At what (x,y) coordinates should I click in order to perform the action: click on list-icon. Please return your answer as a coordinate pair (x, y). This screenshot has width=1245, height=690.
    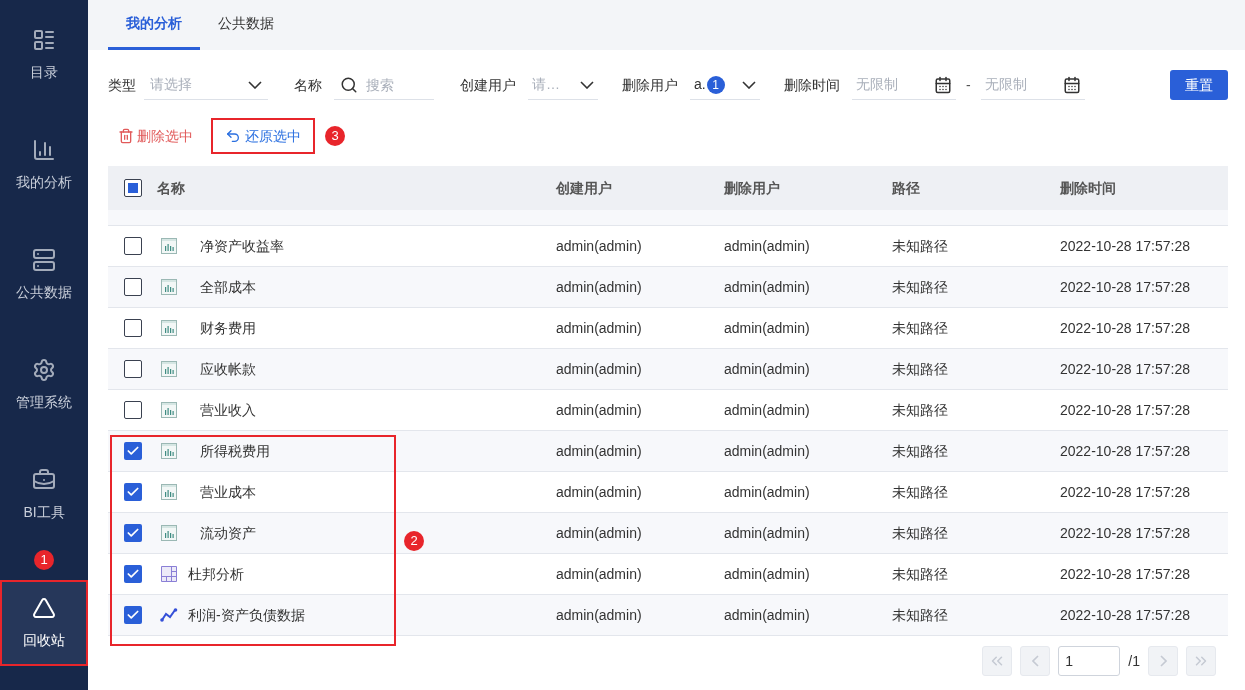
    Looking at the image, I should click on (44, 39).